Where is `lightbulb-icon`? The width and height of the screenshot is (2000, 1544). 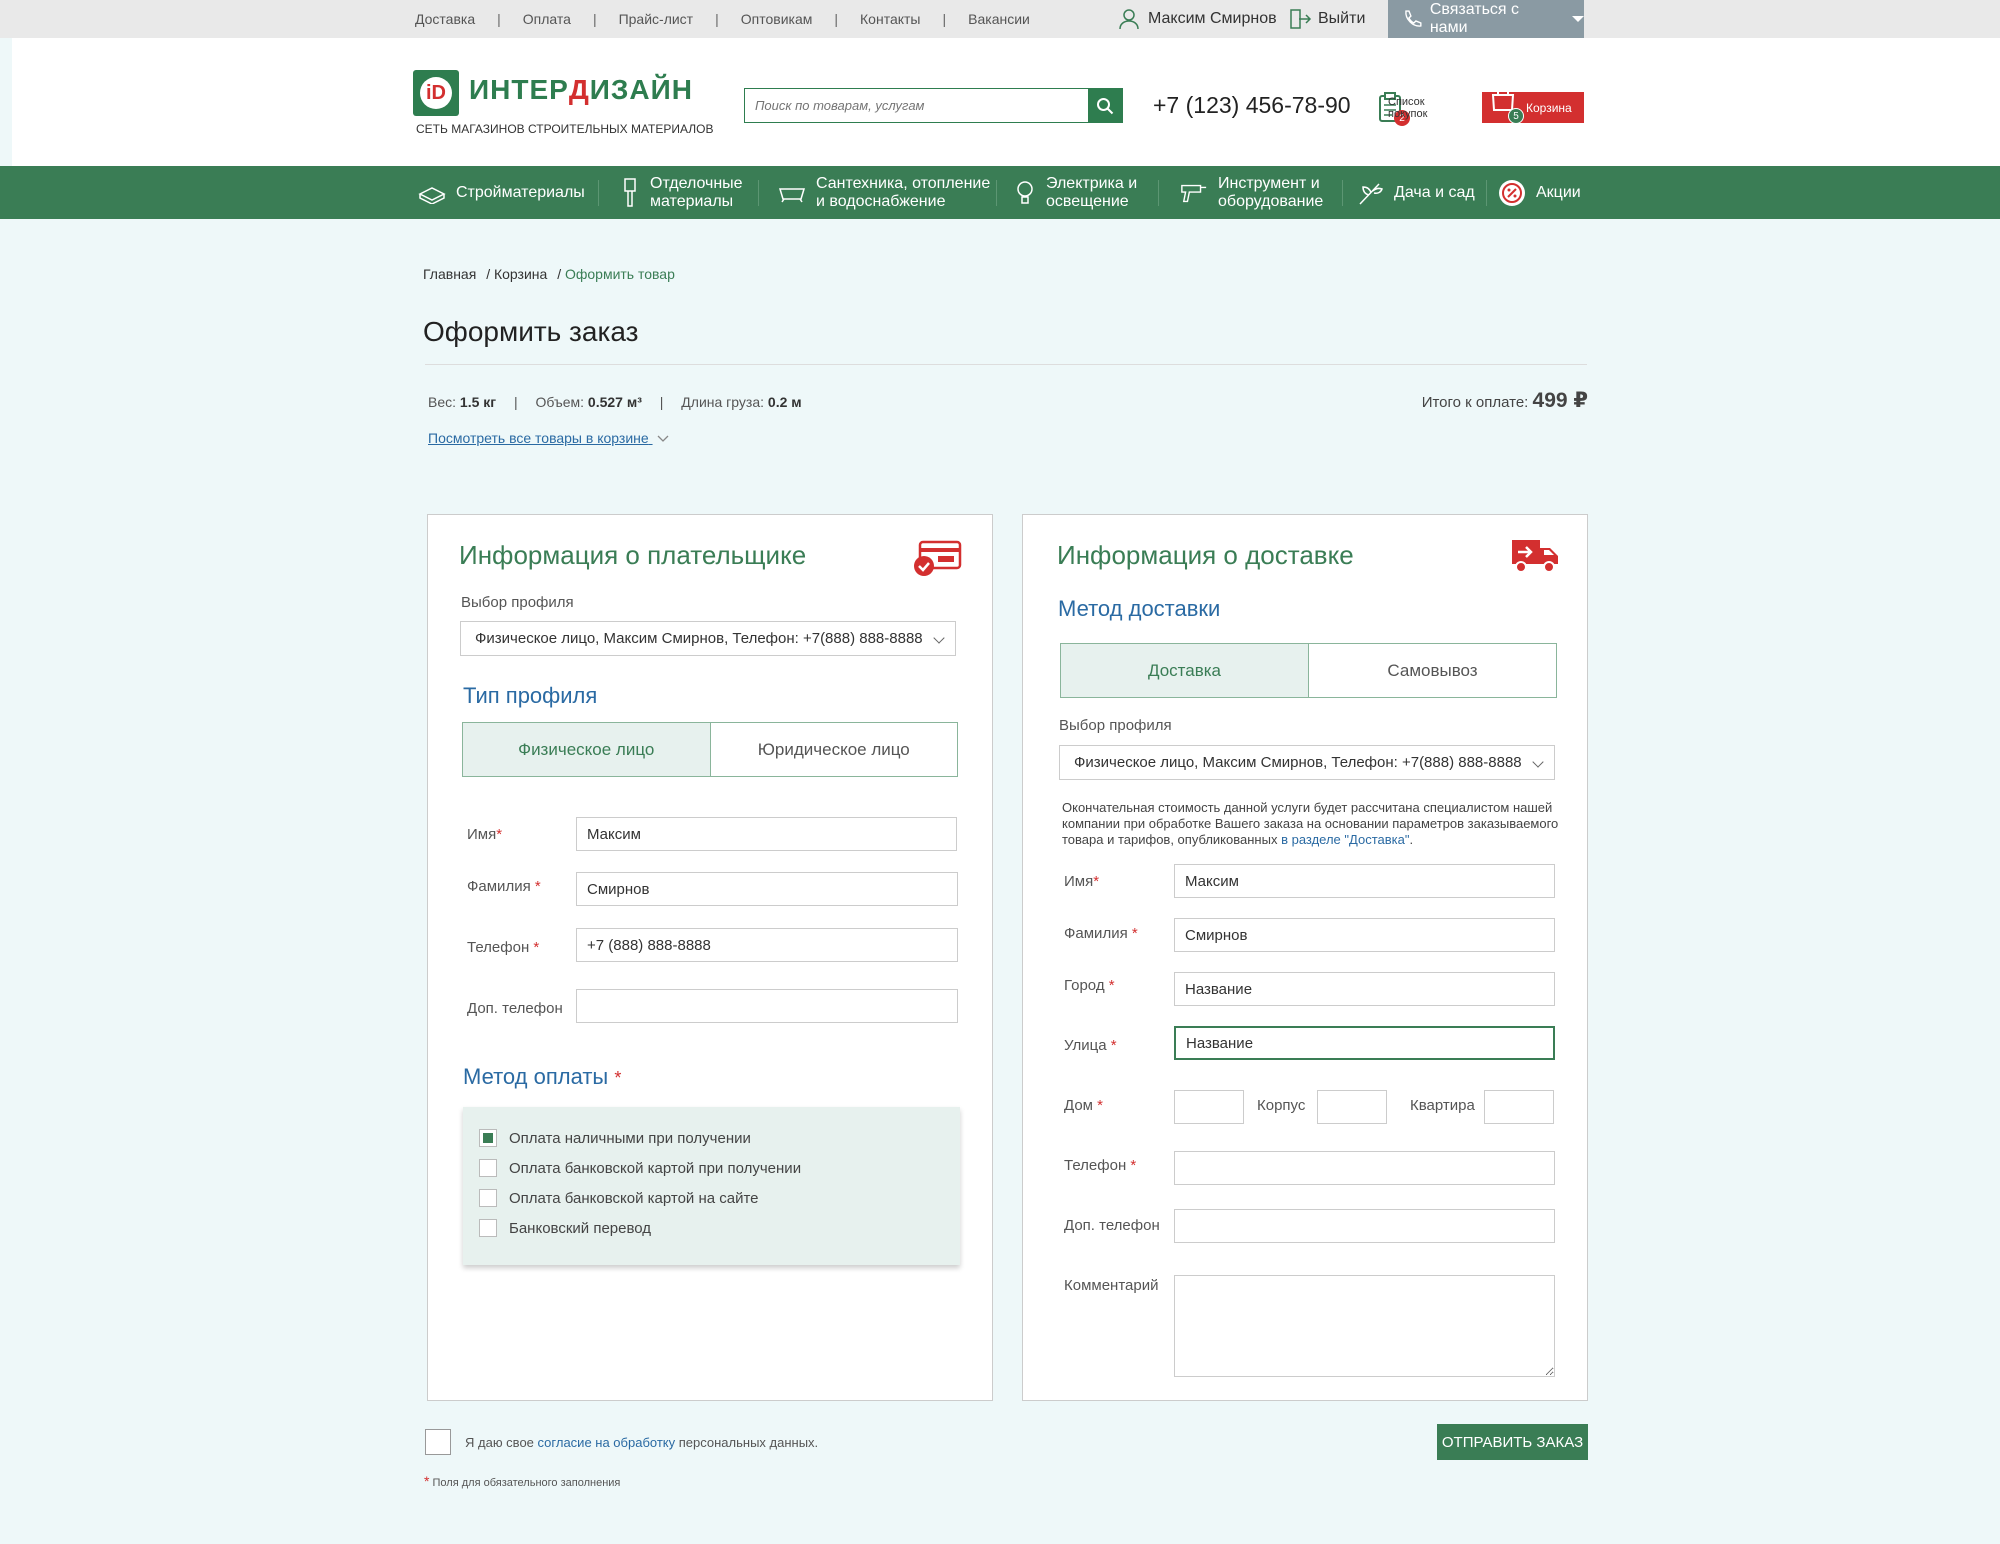 lightbulb-icon is located at coordinates (1025, 193).